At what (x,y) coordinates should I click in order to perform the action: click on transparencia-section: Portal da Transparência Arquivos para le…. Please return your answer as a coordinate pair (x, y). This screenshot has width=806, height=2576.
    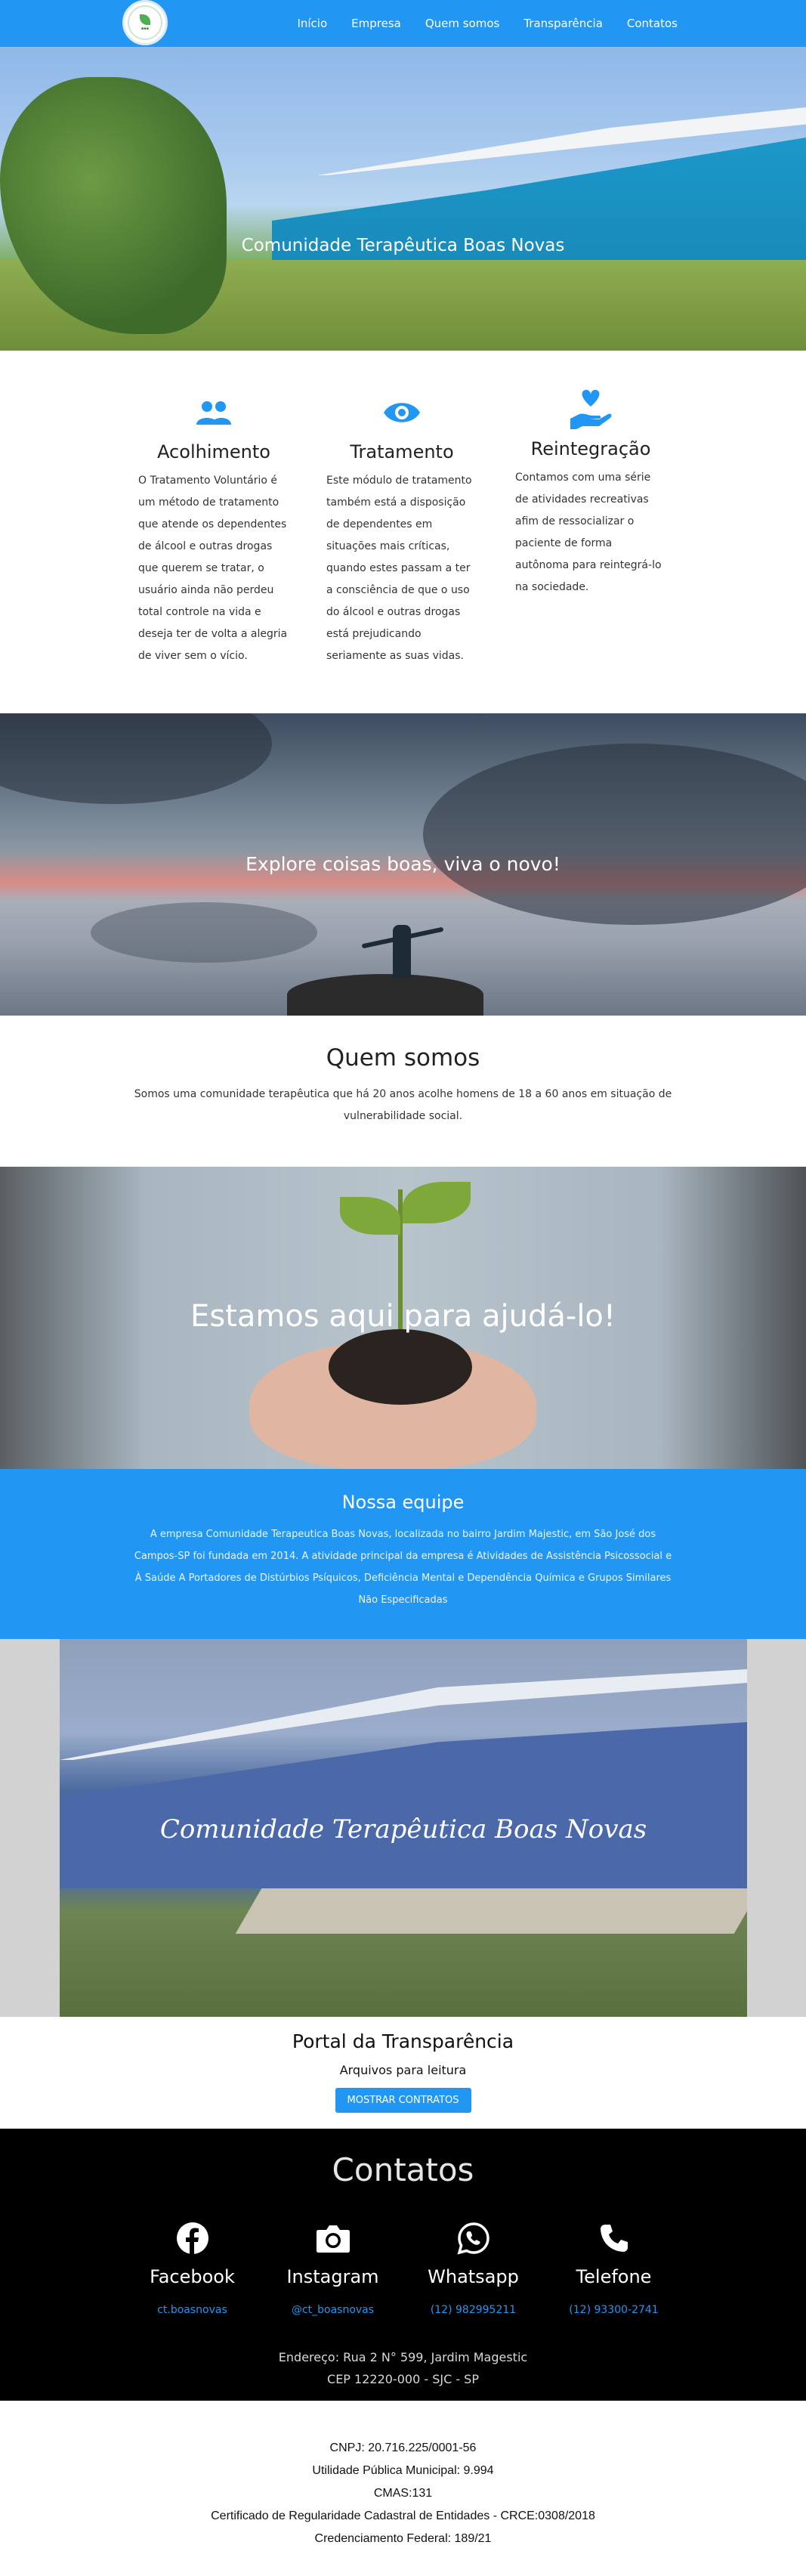
    Looking at the image, I should click on (403, 2073).